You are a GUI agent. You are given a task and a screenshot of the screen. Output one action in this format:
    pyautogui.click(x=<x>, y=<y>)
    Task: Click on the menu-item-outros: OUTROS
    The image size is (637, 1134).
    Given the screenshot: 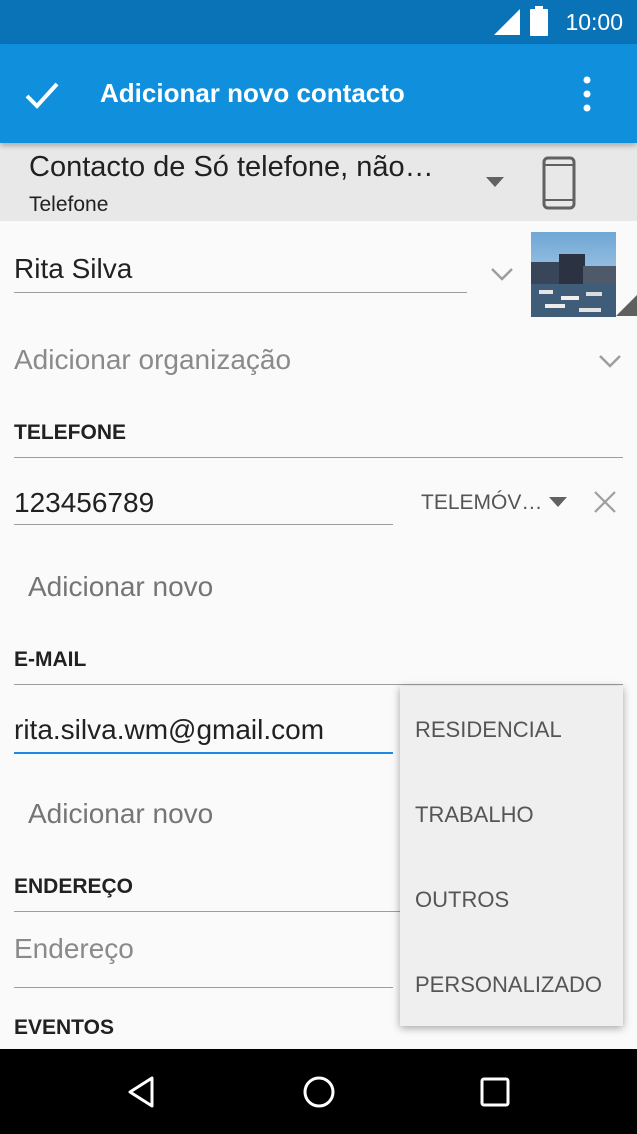 What is the action you would take?
    pyautogui.click(x=462, y=900)
    